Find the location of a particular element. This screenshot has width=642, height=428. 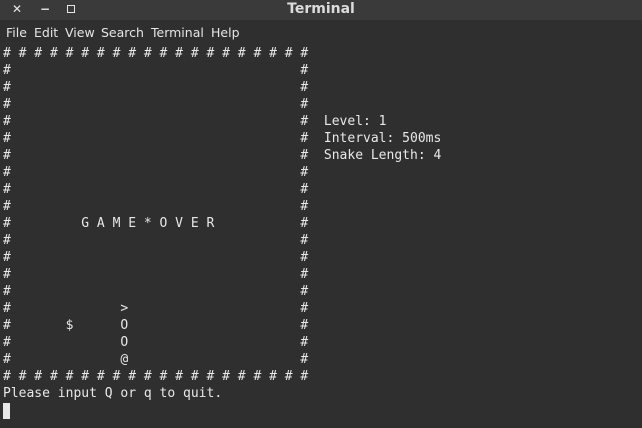

menu-search: Search is located at coordinates (122, 32).